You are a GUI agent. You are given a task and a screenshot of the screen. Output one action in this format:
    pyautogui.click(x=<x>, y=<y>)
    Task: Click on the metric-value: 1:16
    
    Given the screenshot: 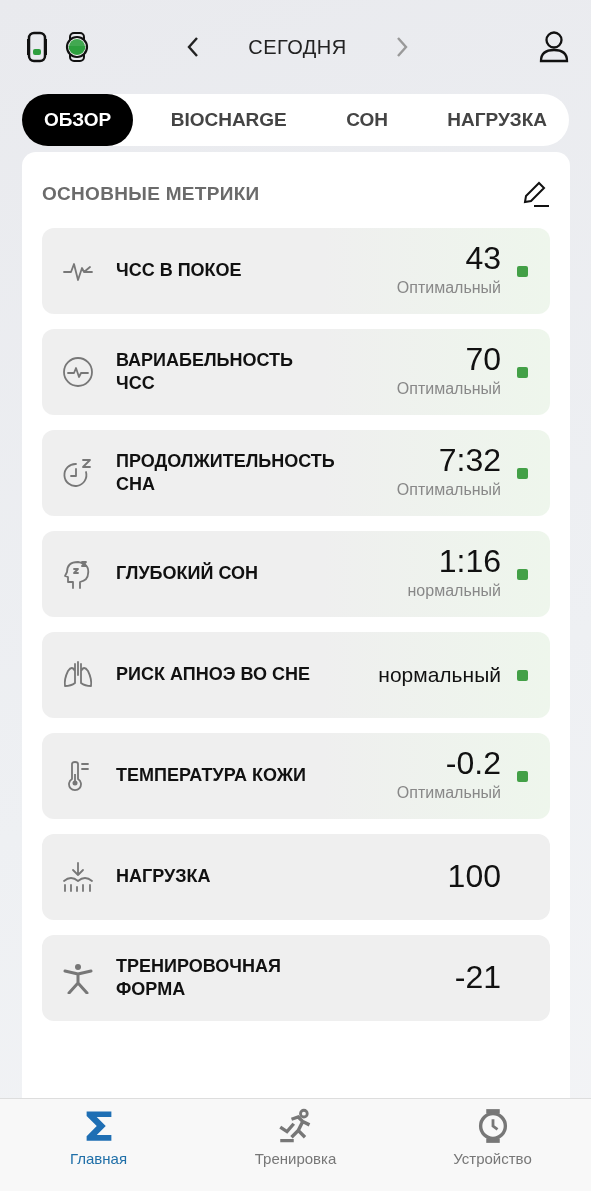 What is the action you would take?
    pyautogui.click(x=469, y=562)
    